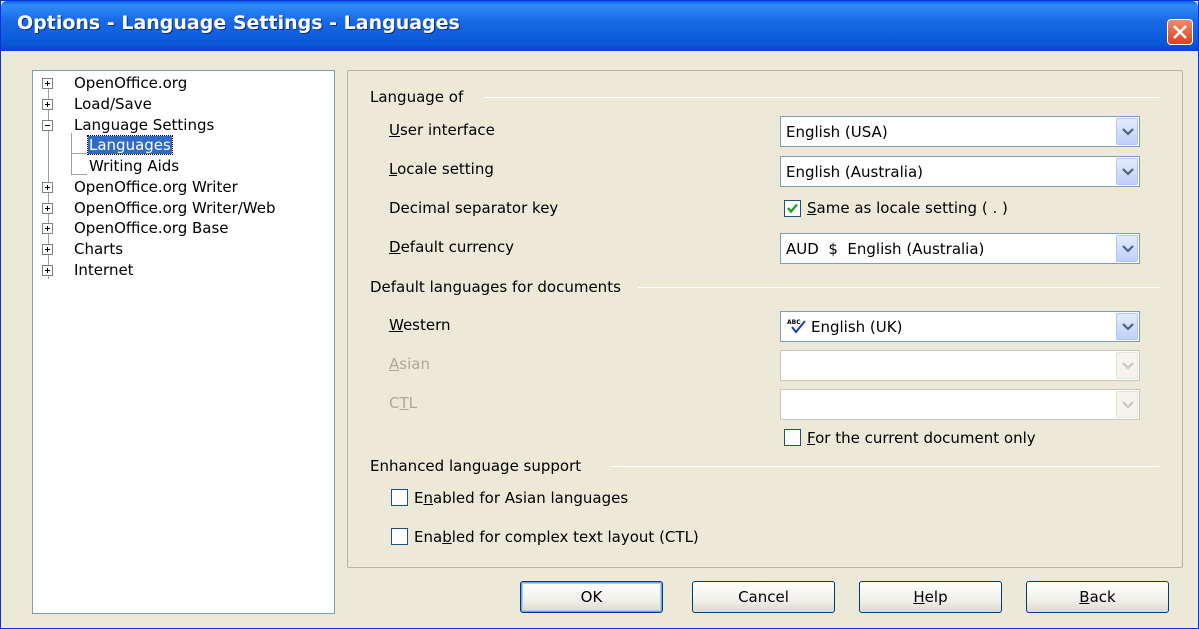 This screenshot has width=1199, height=629. Describe the element at coordinates (495, 287) in the screenshot. I see `group-default-languages: Default languages for documents` at that location.